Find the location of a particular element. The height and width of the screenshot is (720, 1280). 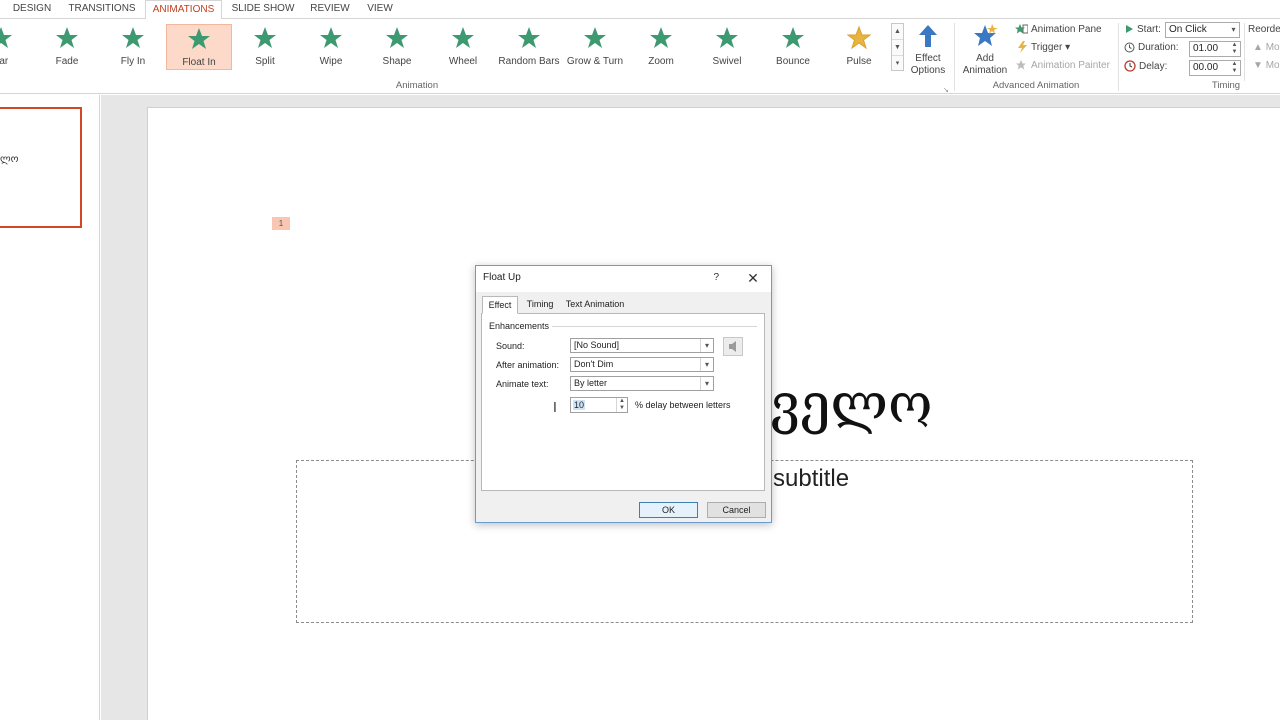

effect-bounce: Bounce is located at coordinates (793, 47).